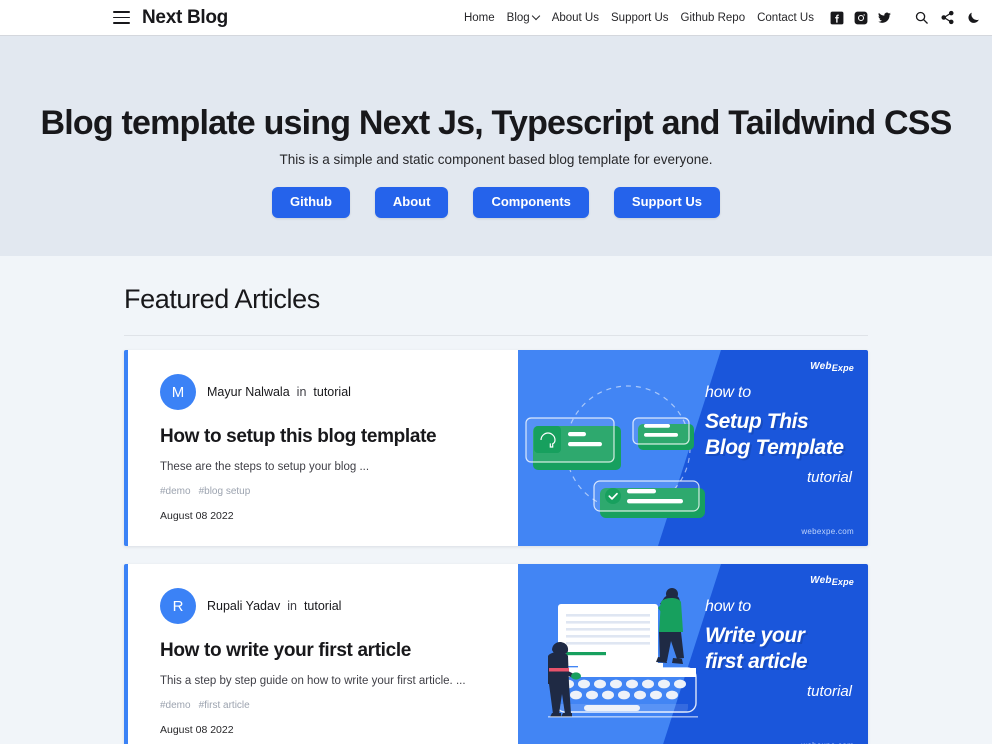 The image size is (992, 744). I want to click on components-button: Components, so click(531, 203).